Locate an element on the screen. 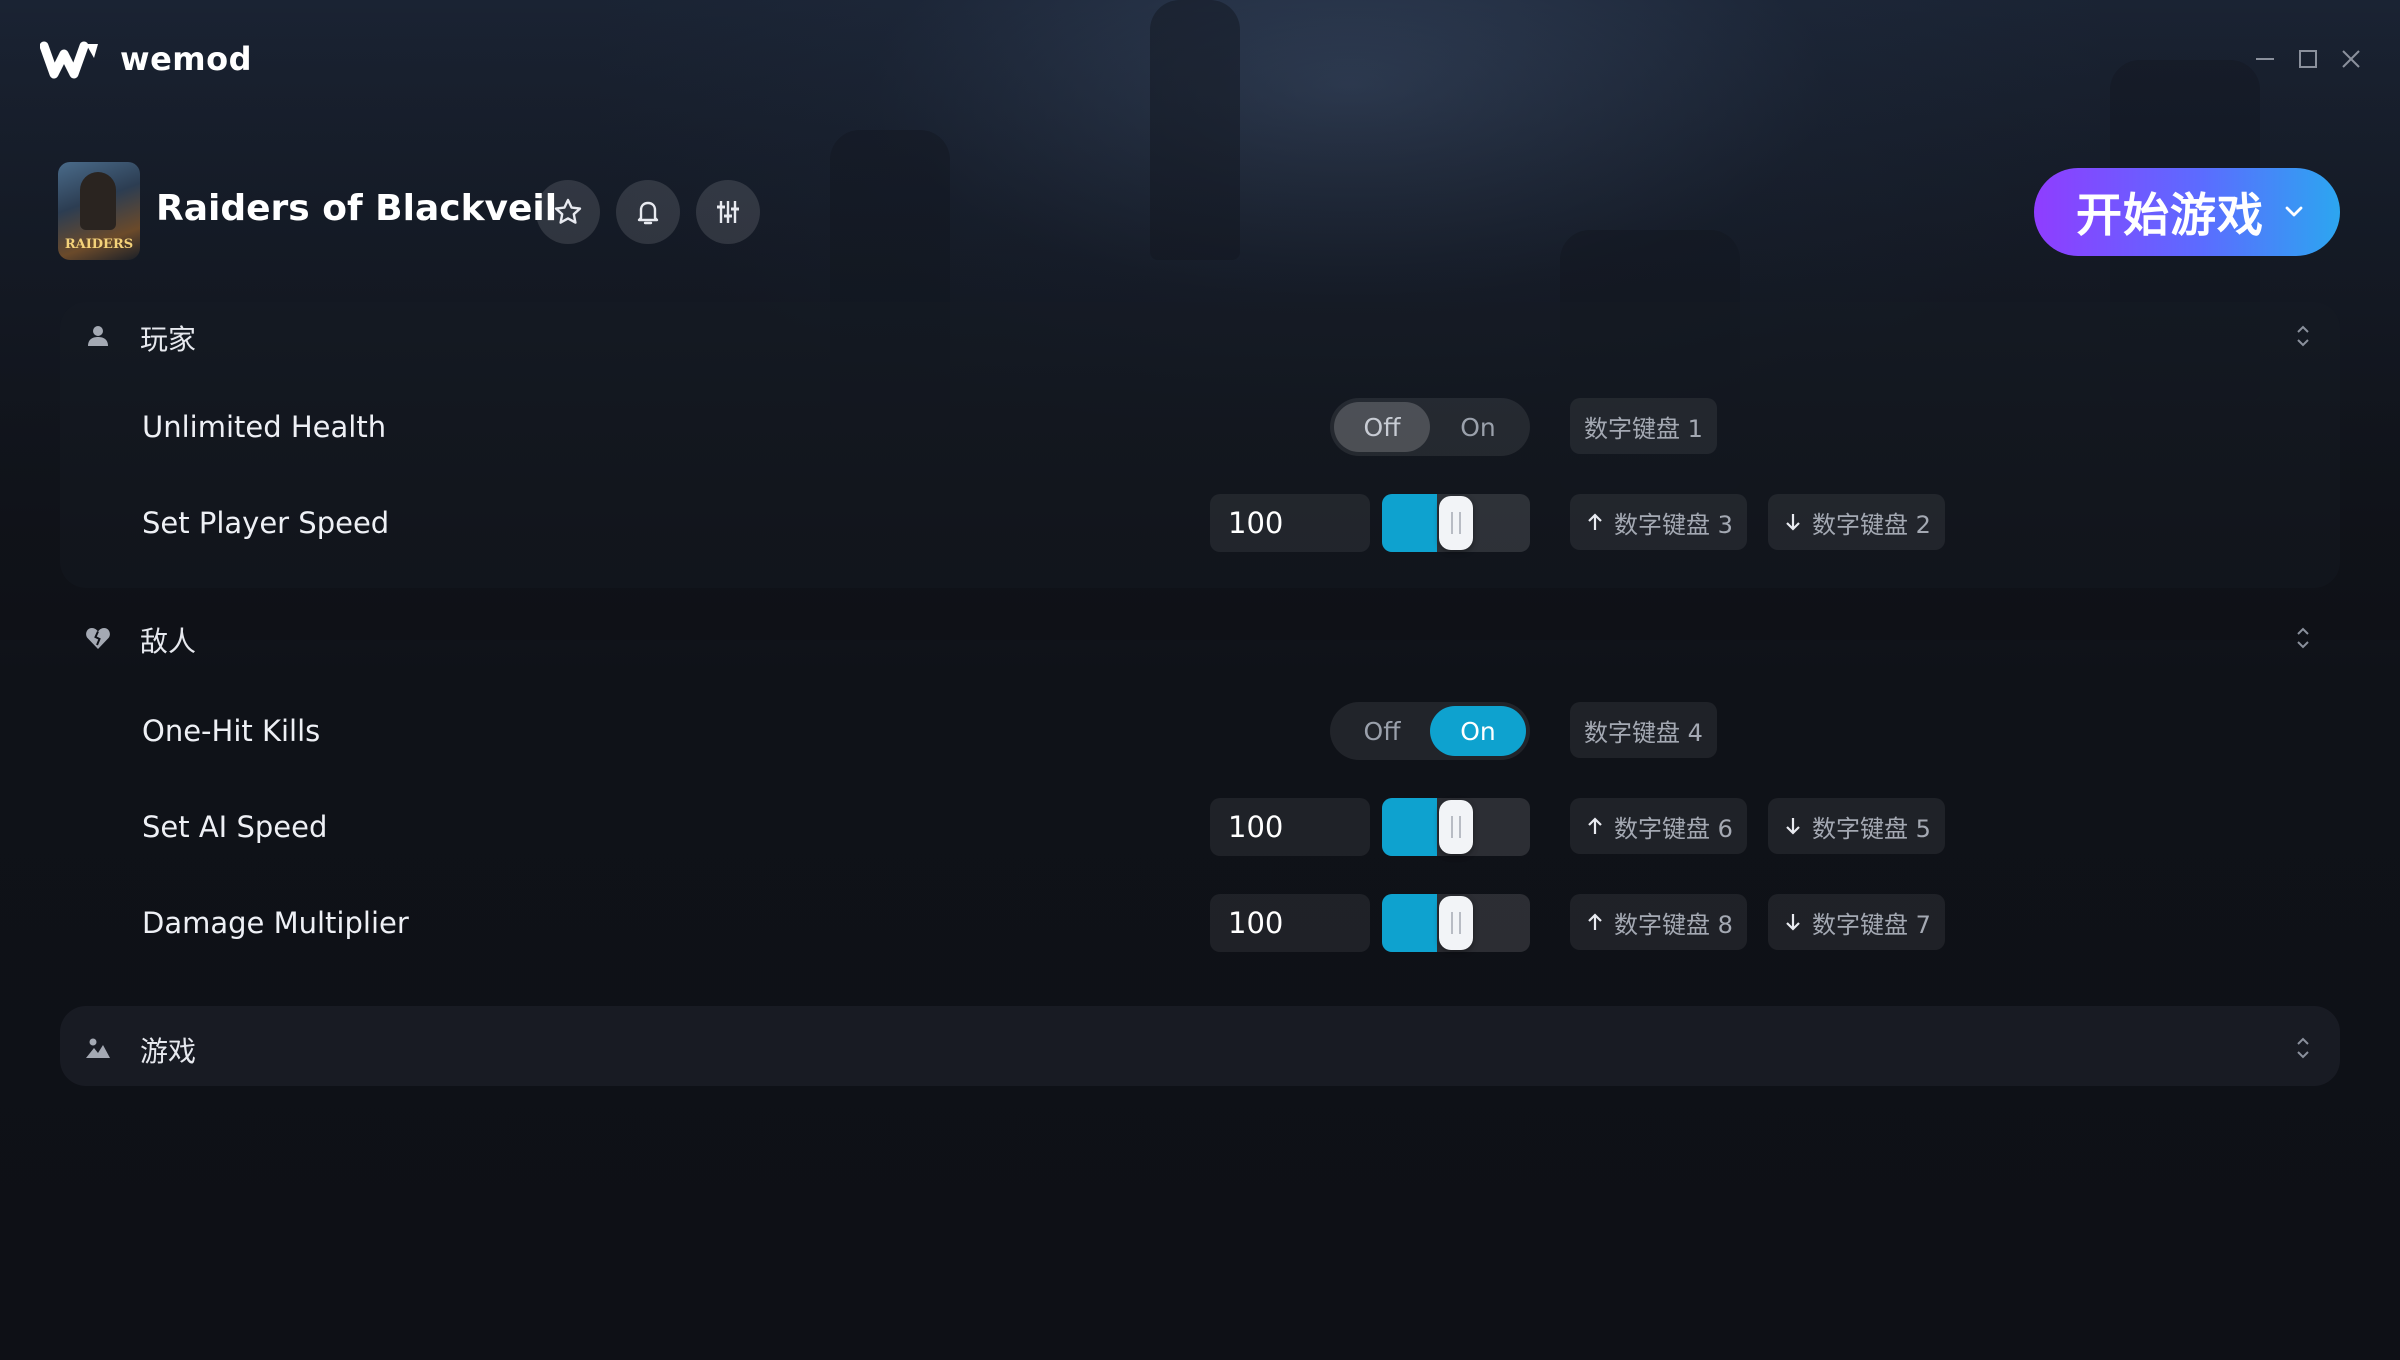  game-settings-button is located at coordinates (728, 212).